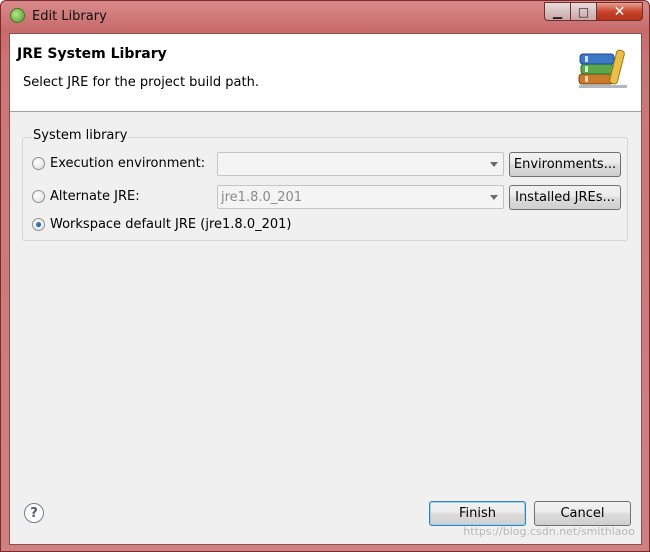  What do you see at coordinates (92, 54) in the screenshot?
I see `page-title: JRE System Library` at bounding box center [92, 54].